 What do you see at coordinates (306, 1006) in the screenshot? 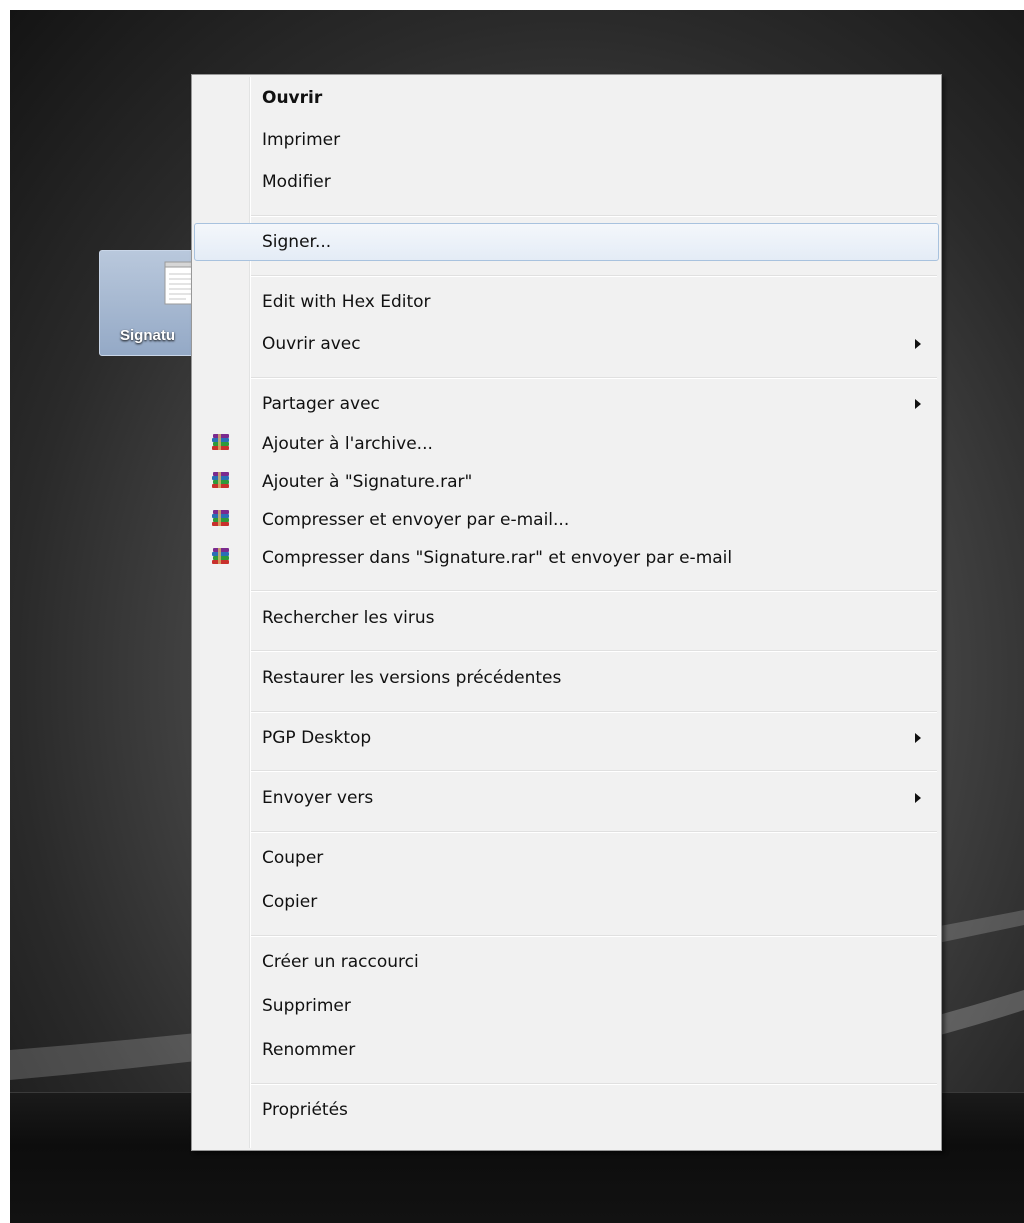
I see `menu-item-label: Supprimer` at bounding box center [306, 1006].